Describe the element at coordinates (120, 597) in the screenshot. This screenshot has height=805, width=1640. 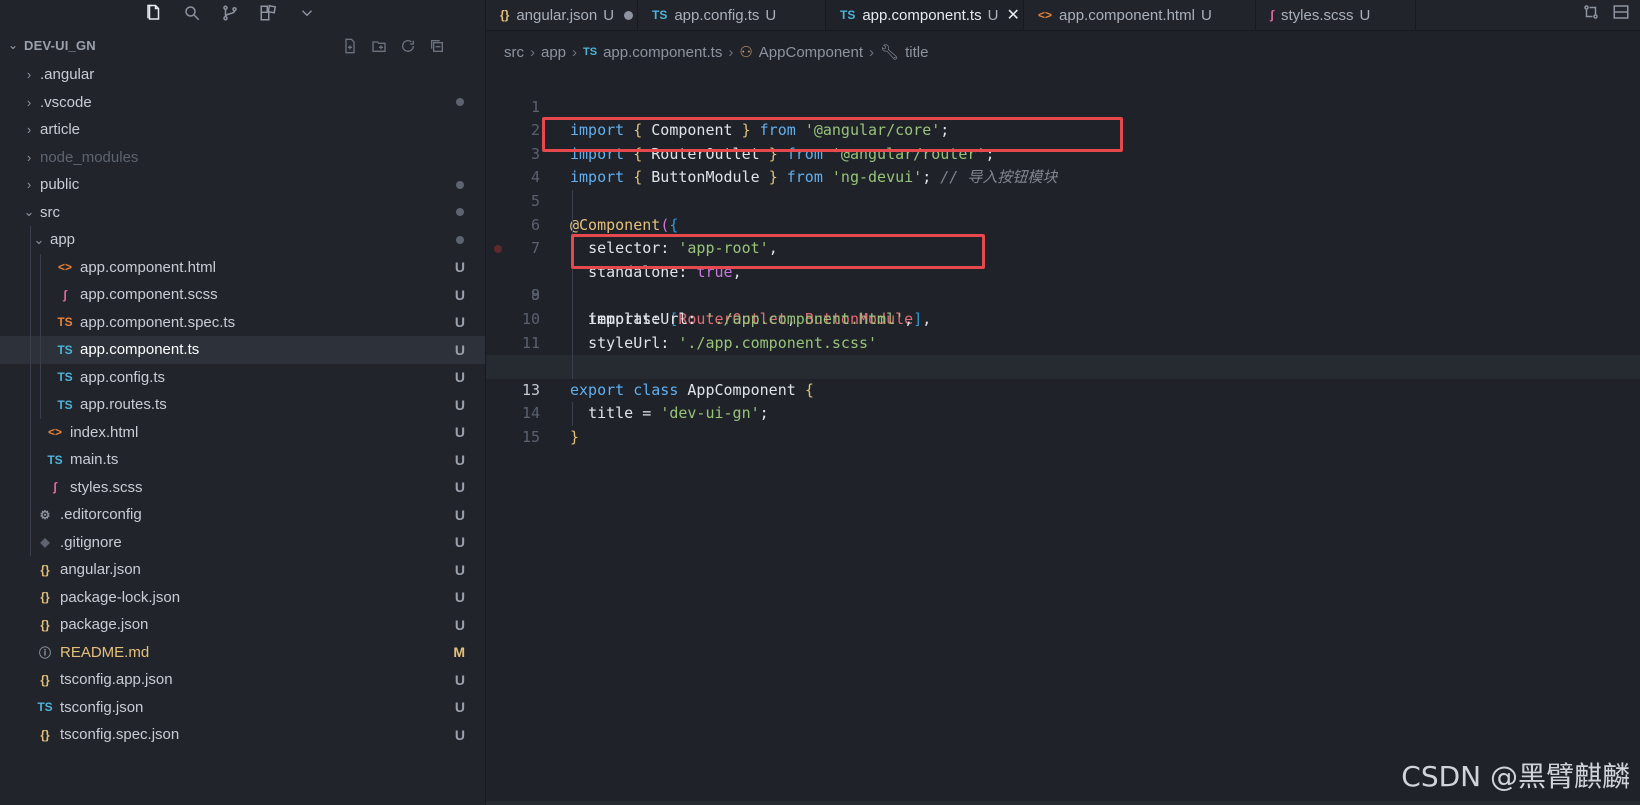
I see `tree-item-label: package-lock.json` at that location.